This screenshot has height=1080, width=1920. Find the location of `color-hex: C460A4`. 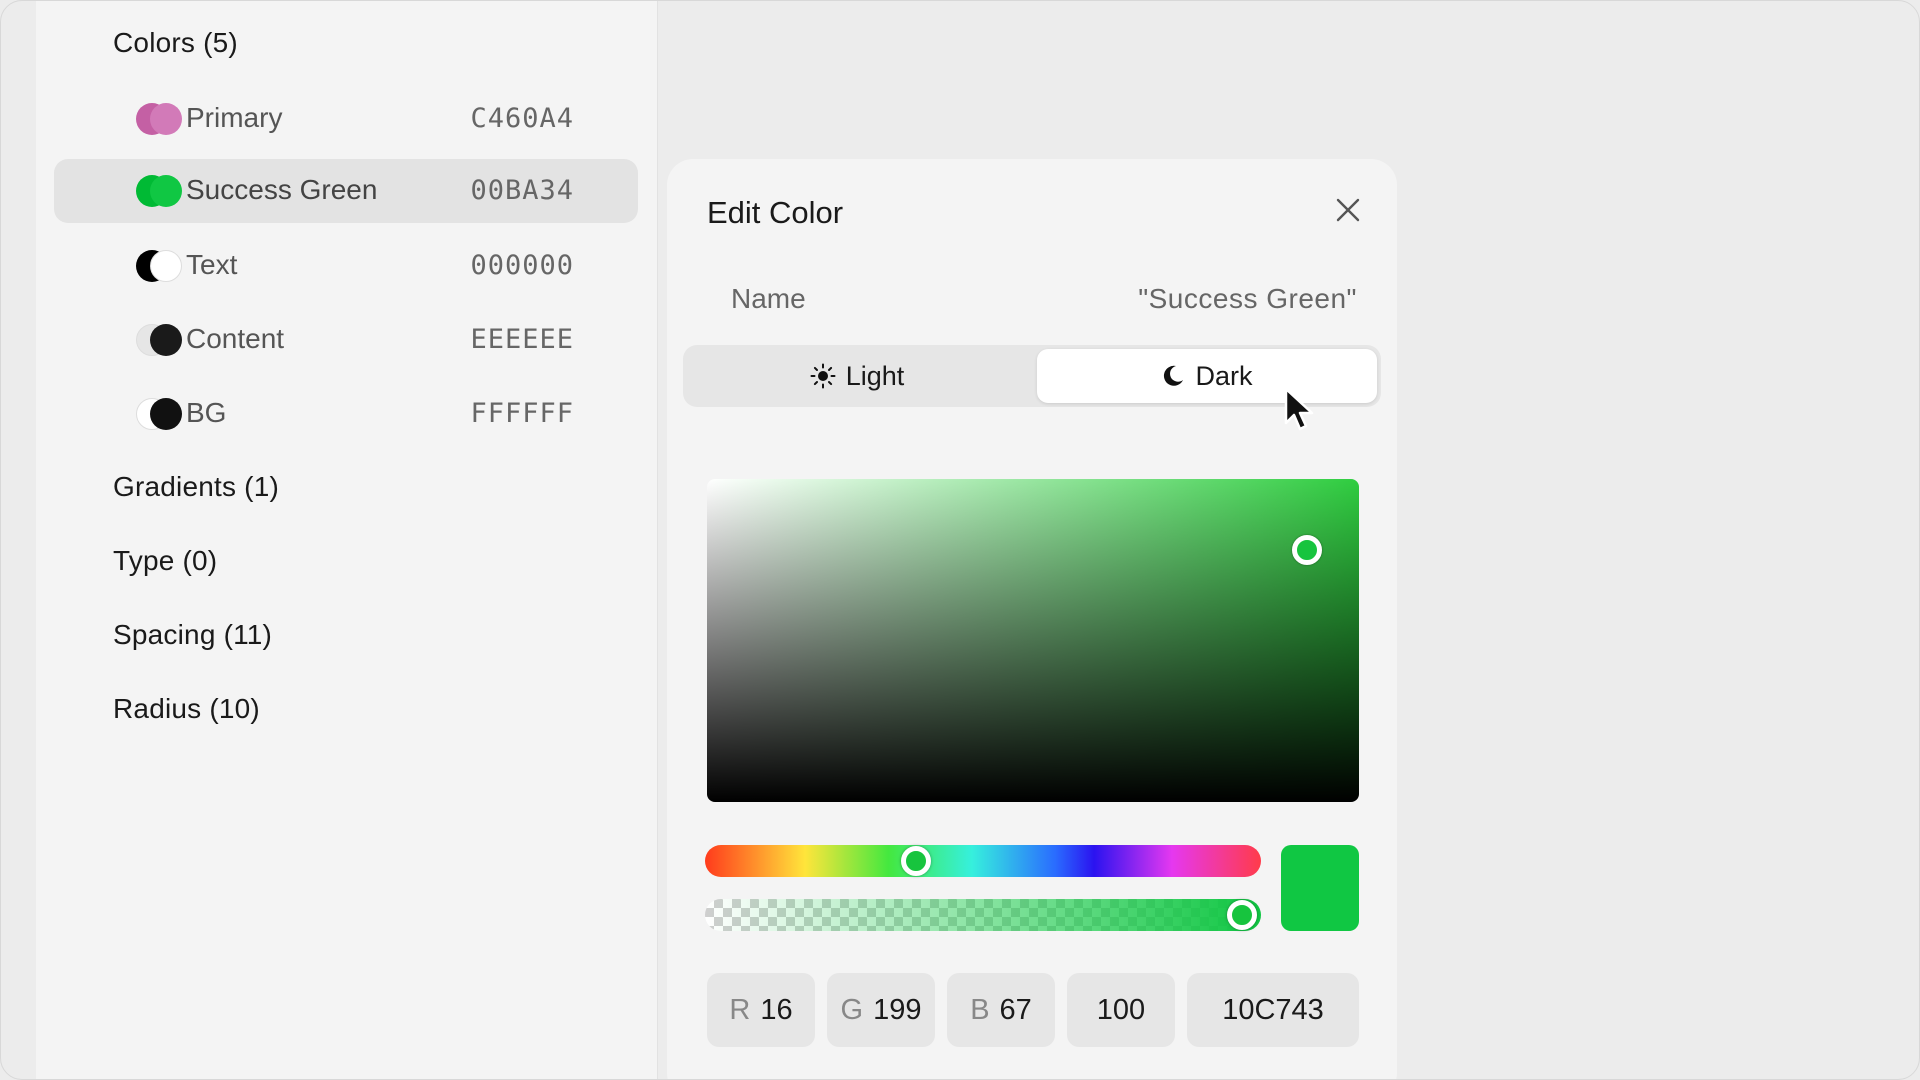

color-hex: C460A4 is located at coordinates (522, 118).